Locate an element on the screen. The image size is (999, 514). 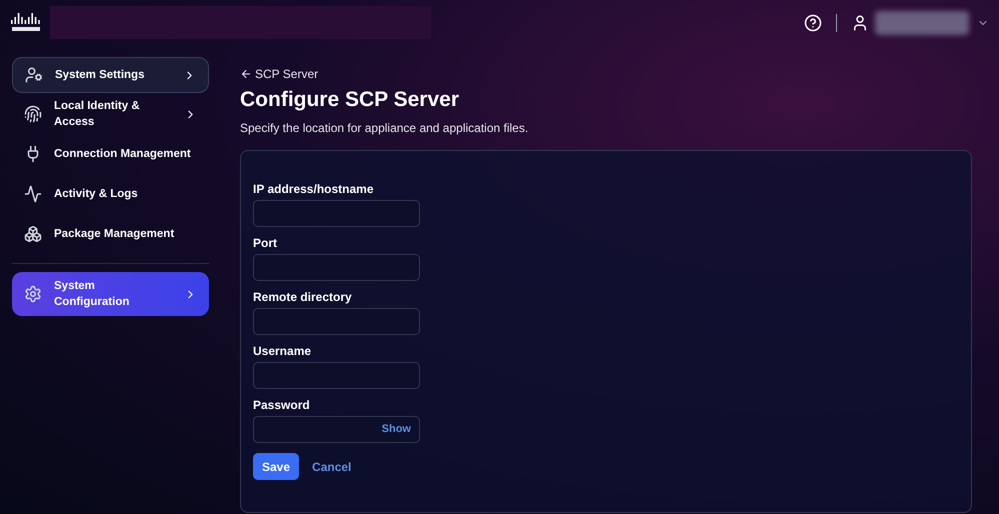
sidebar-item: Local Identity & Access is located at coordinates (110, 114).